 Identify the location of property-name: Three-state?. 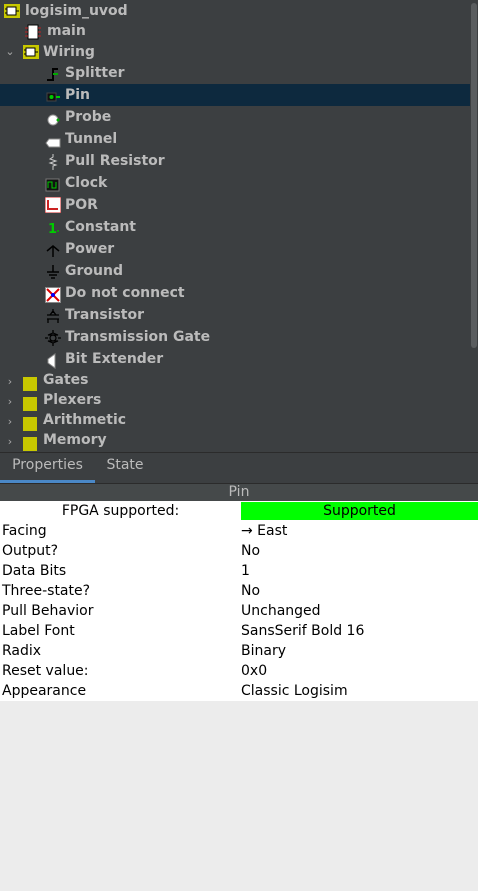
(46, 591).